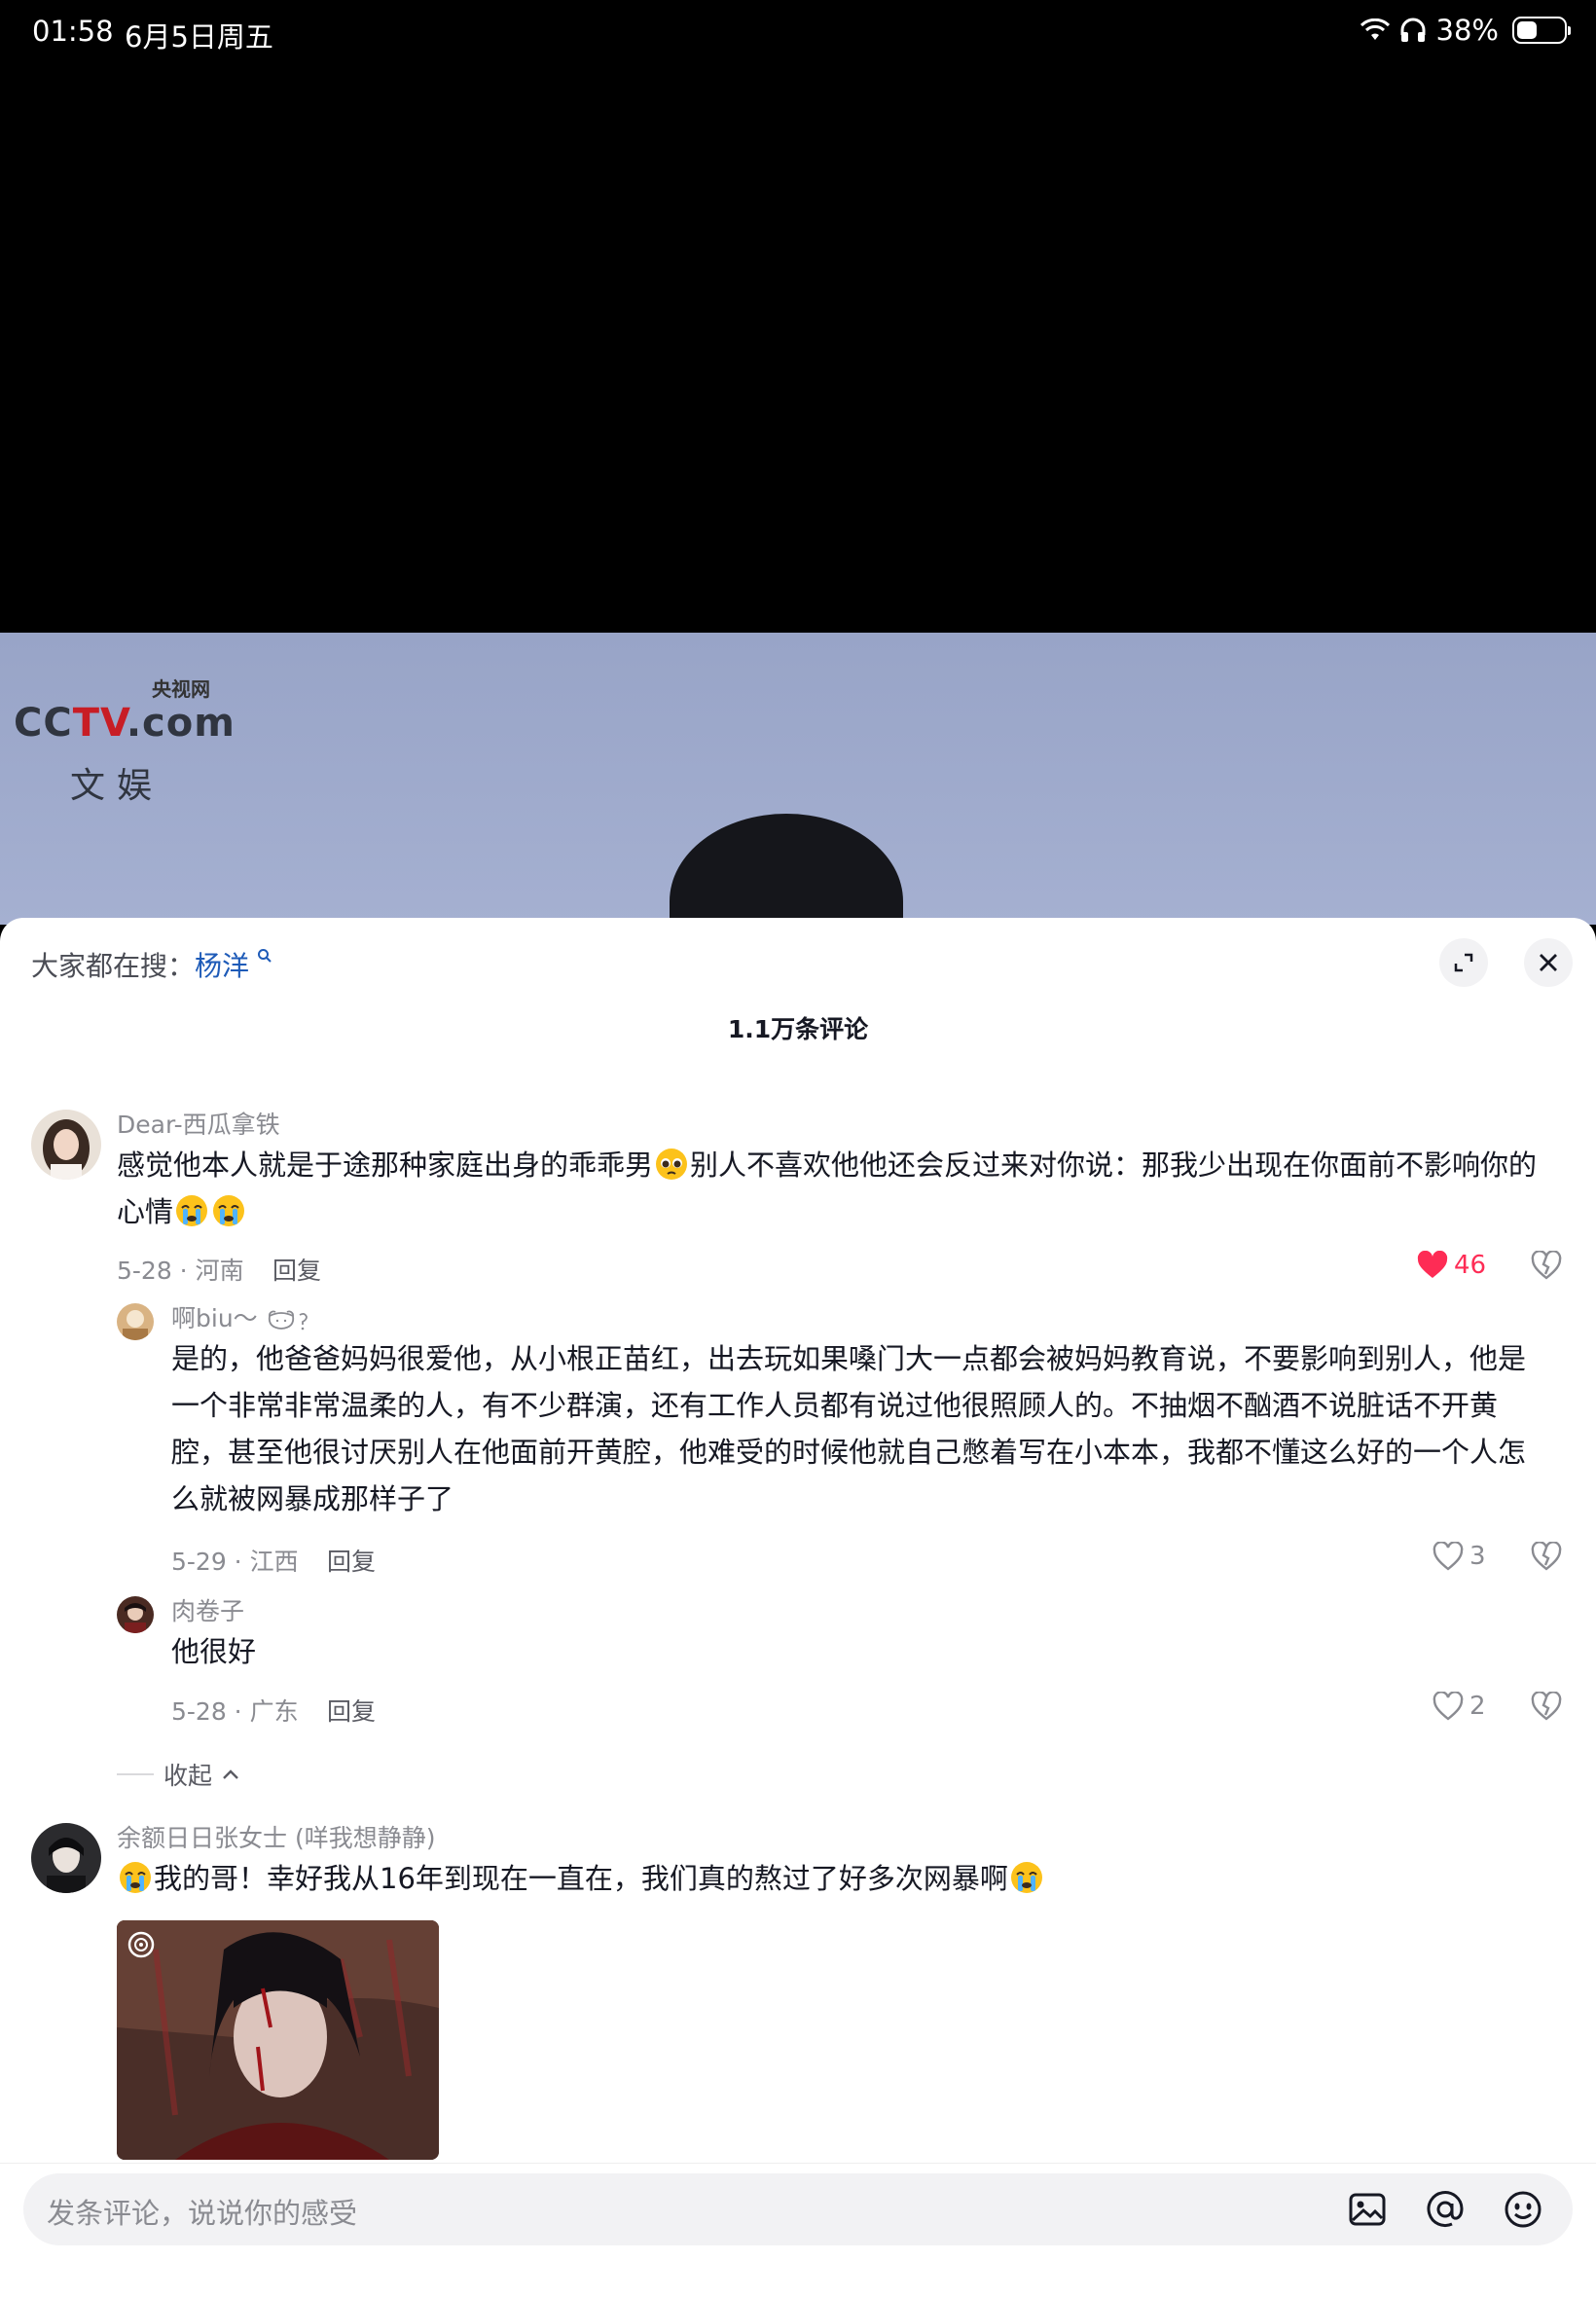 The height and width of the screenshot is (2297, 1596). I want to click on comment-image, so click(278, 2040).